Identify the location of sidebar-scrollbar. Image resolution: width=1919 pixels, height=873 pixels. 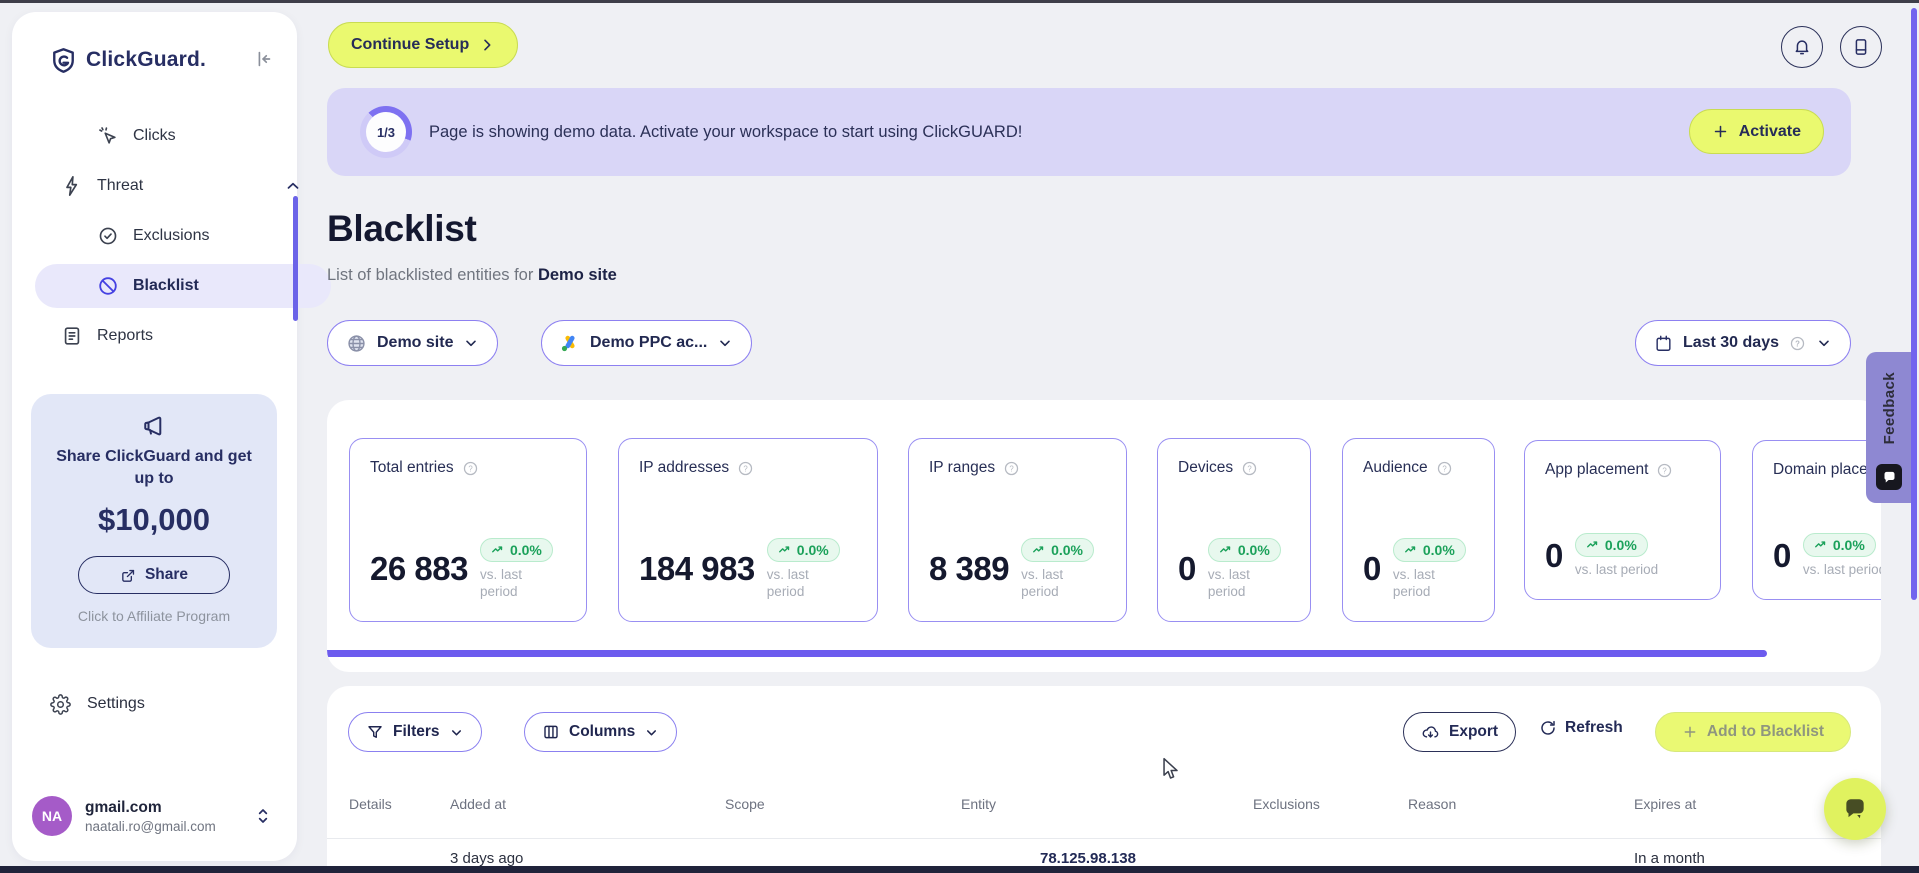
(295, 258).